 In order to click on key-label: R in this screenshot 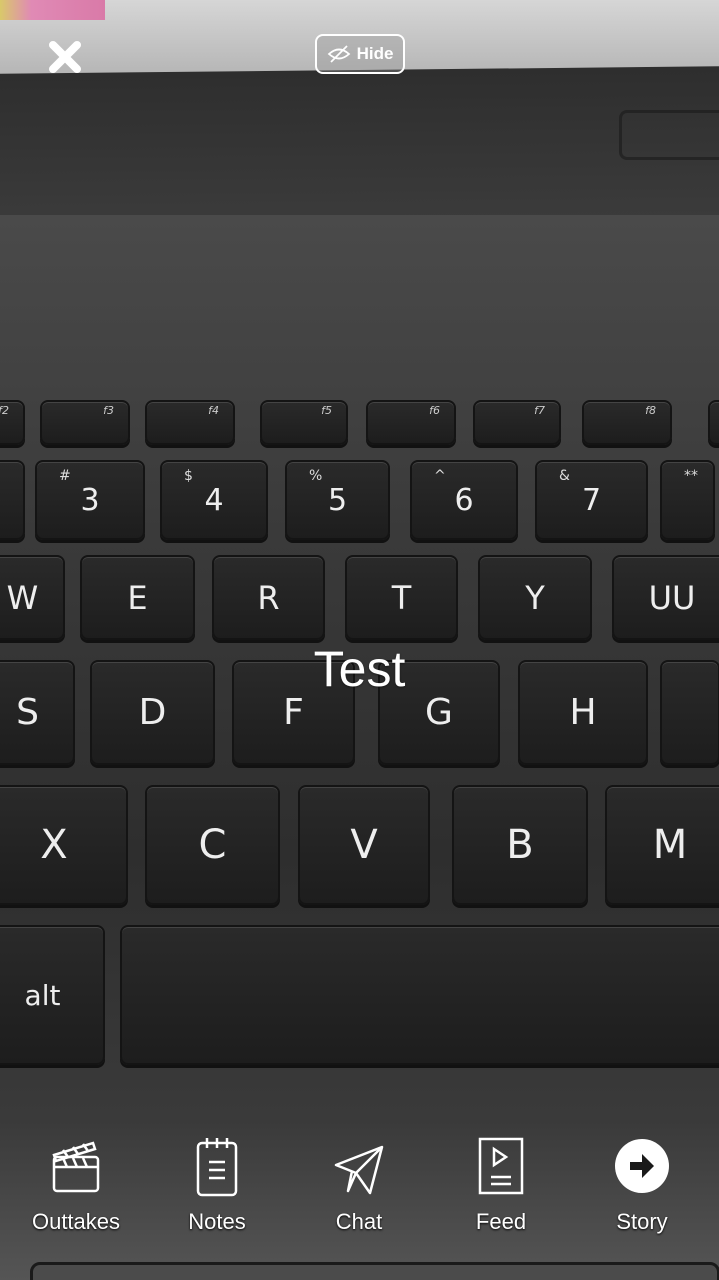, I will do `click(268, 597)`.